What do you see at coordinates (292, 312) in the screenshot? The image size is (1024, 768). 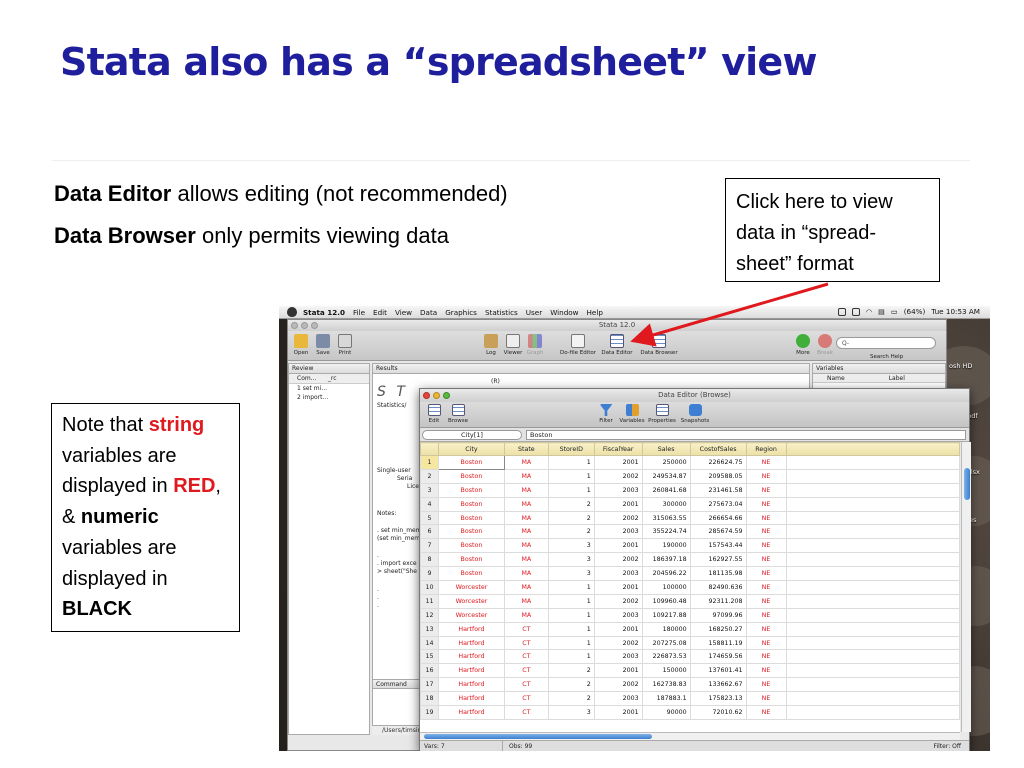 I see `apple-icon` at bounding box center [292, 312].